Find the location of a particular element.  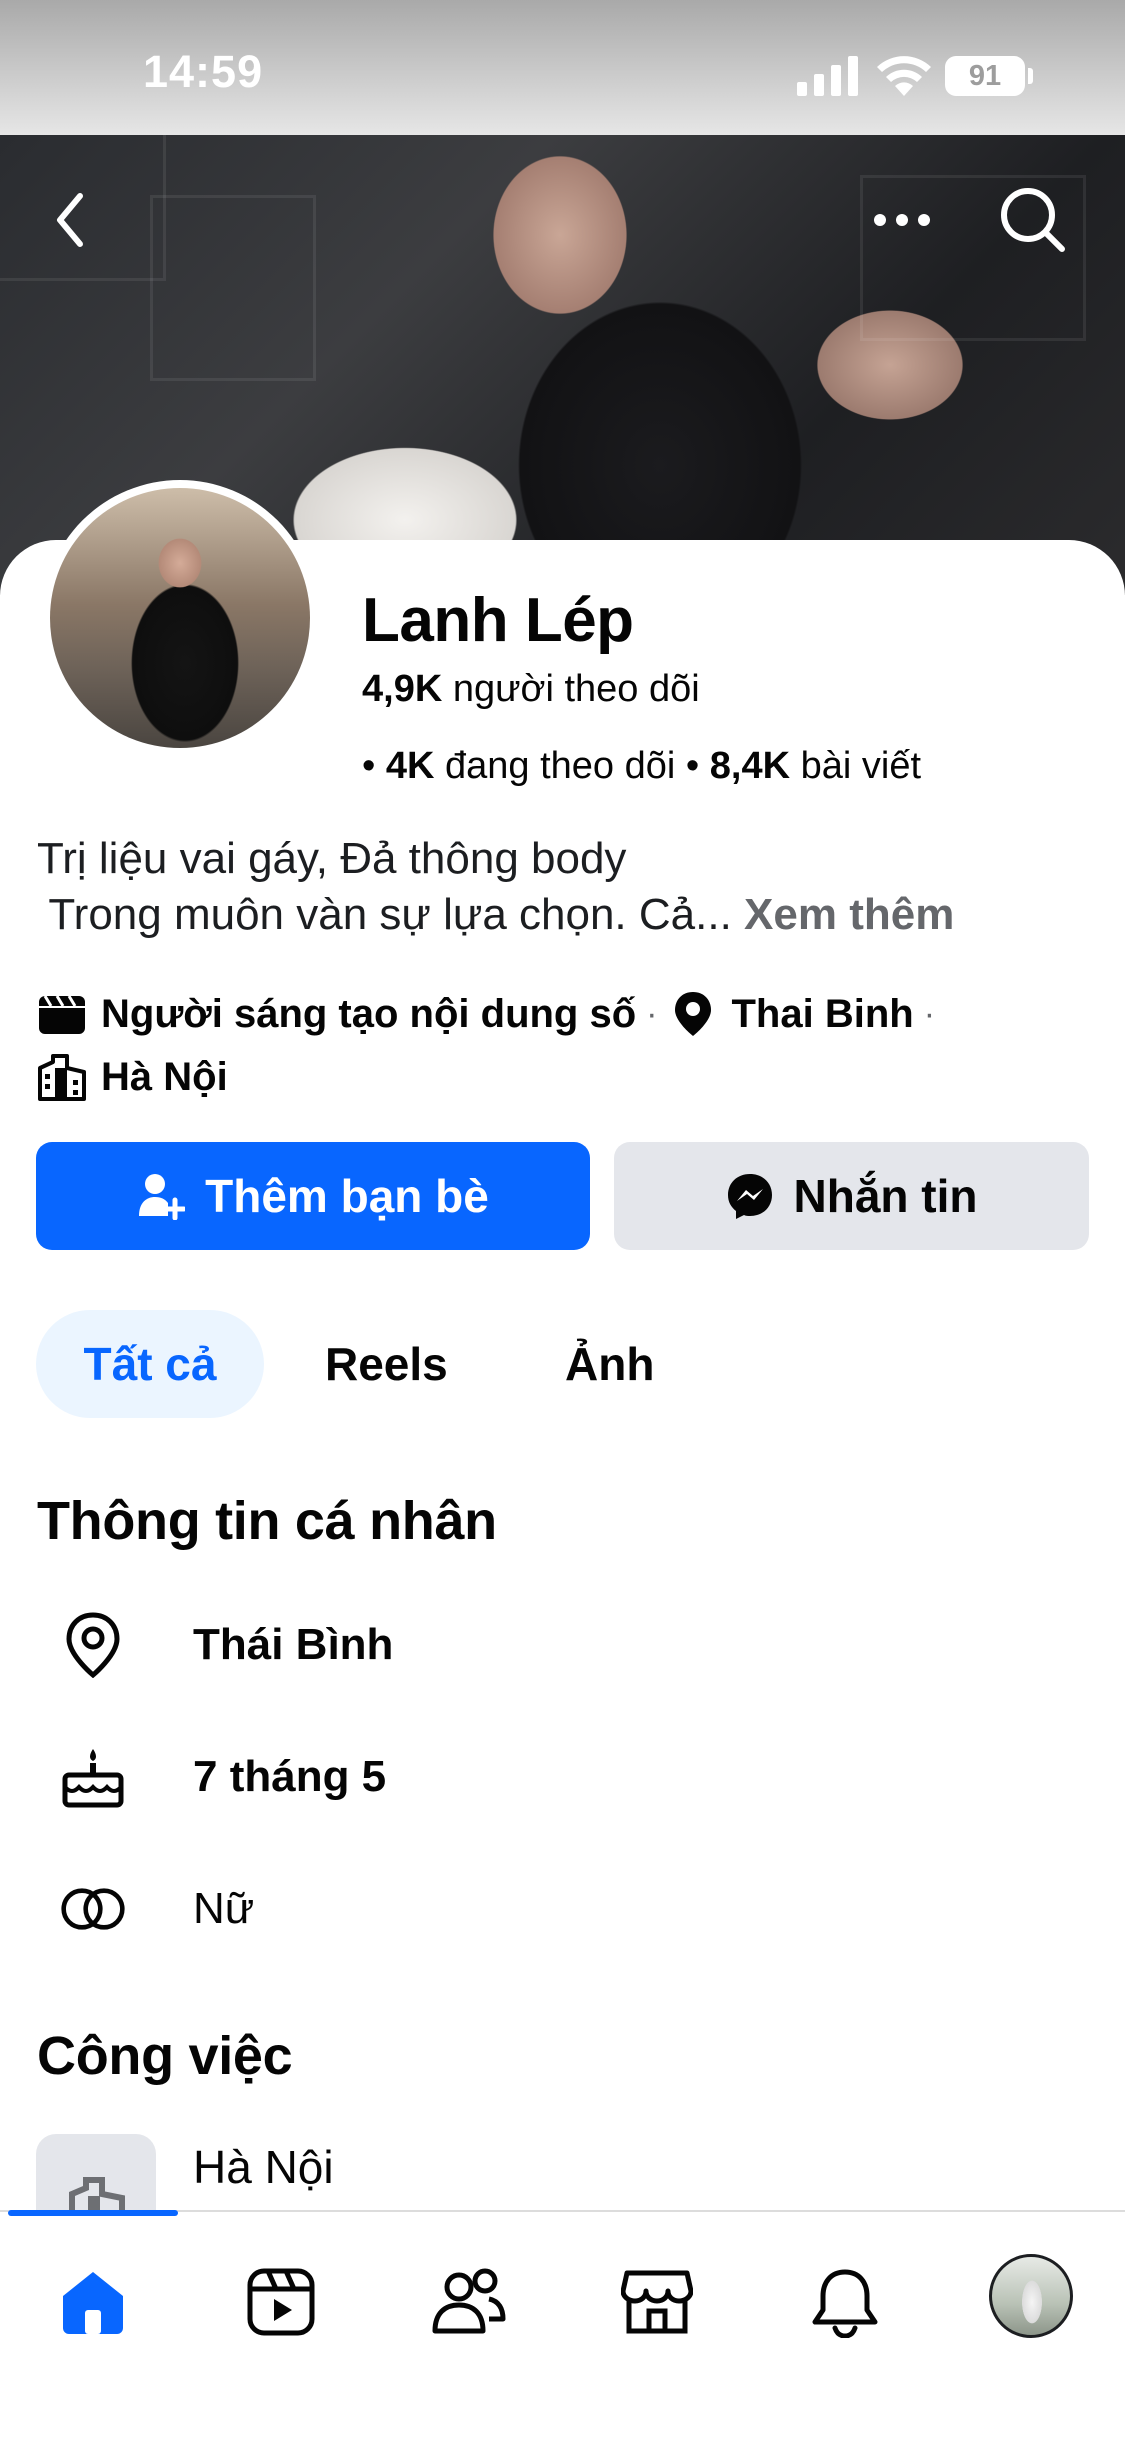

more-dots-icon is located at coordinates (902, 220).